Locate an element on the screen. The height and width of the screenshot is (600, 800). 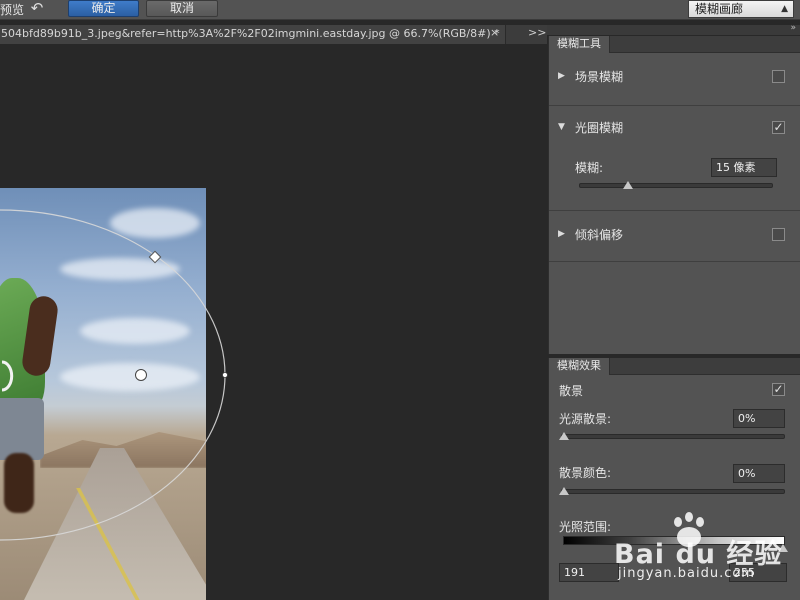
bokeh-checkbox: ✓ is located at coordinates (778, 389).